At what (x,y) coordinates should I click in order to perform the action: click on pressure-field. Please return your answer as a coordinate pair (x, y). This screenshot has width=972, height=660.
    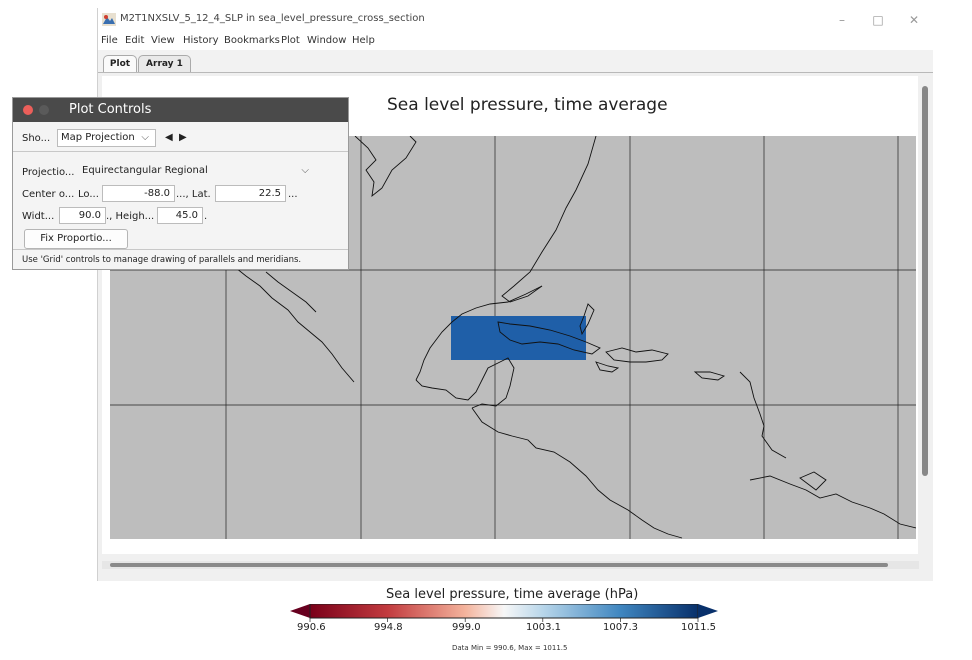
    Looking at the image, I should click on (518, 338).